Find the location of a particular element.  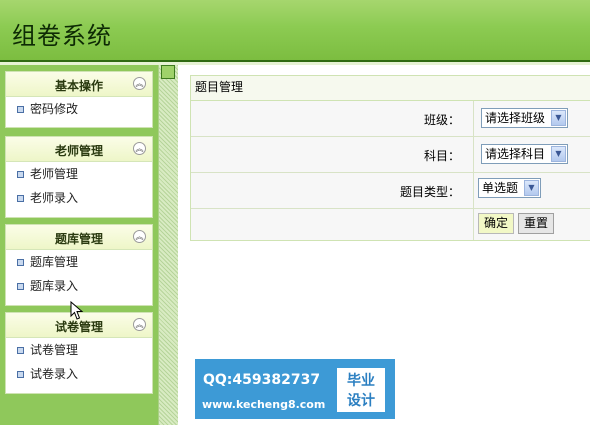

watermark-tag: 毕业 设计 is located at coordinates (361, 390).